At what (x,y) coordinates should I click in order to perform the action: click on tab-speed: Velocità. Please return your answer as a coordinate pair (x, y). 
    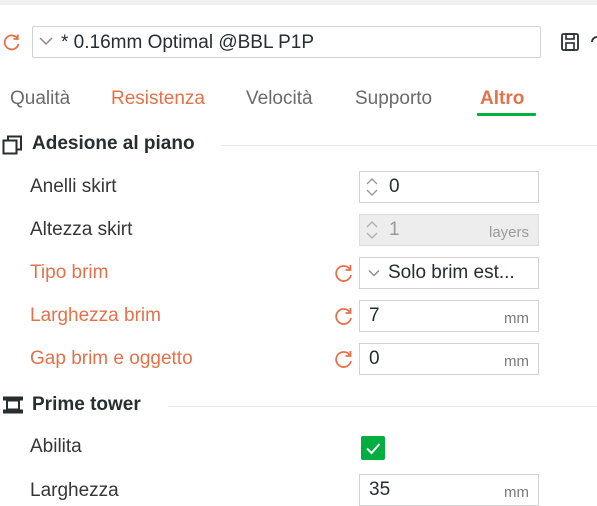
    Looking at the image, I should click on (279, 99).